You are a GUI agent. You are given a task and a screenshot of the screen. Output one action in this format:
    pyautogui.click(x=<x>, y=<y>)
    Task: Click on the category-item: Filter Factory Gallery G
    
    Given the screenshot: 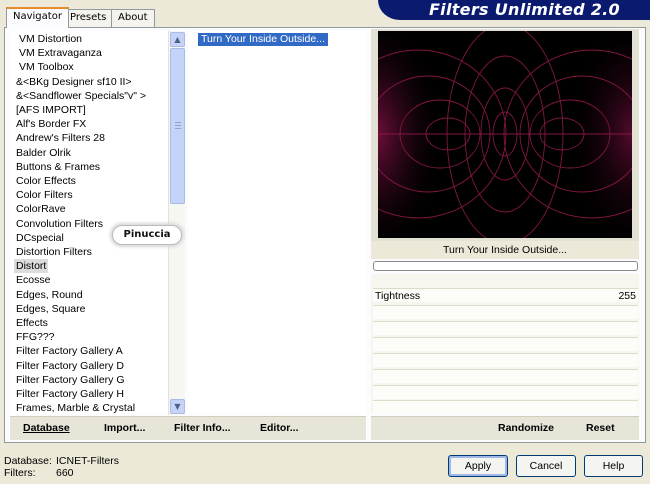 What is the action you would take?
    pyautogui.click(x=70, y=380)
    